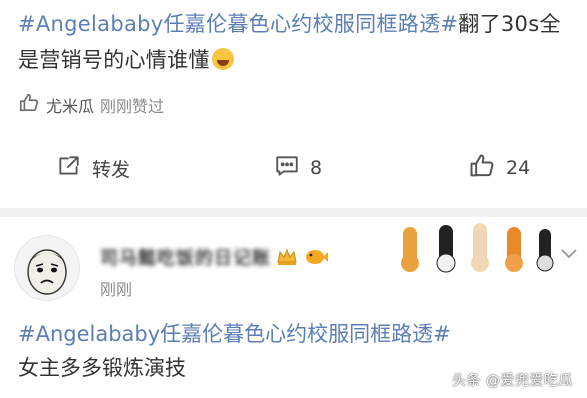  Describe the element at coordinates (185, 257) in the screenshot. I see `comment-username: 司马懿吃饭的日记账` at that location.